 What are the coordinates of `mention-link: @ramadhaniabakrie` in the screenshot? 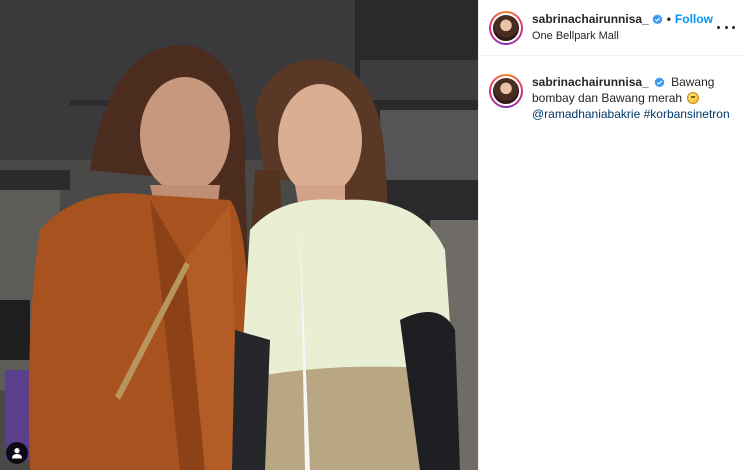 It's located at (586, 114).